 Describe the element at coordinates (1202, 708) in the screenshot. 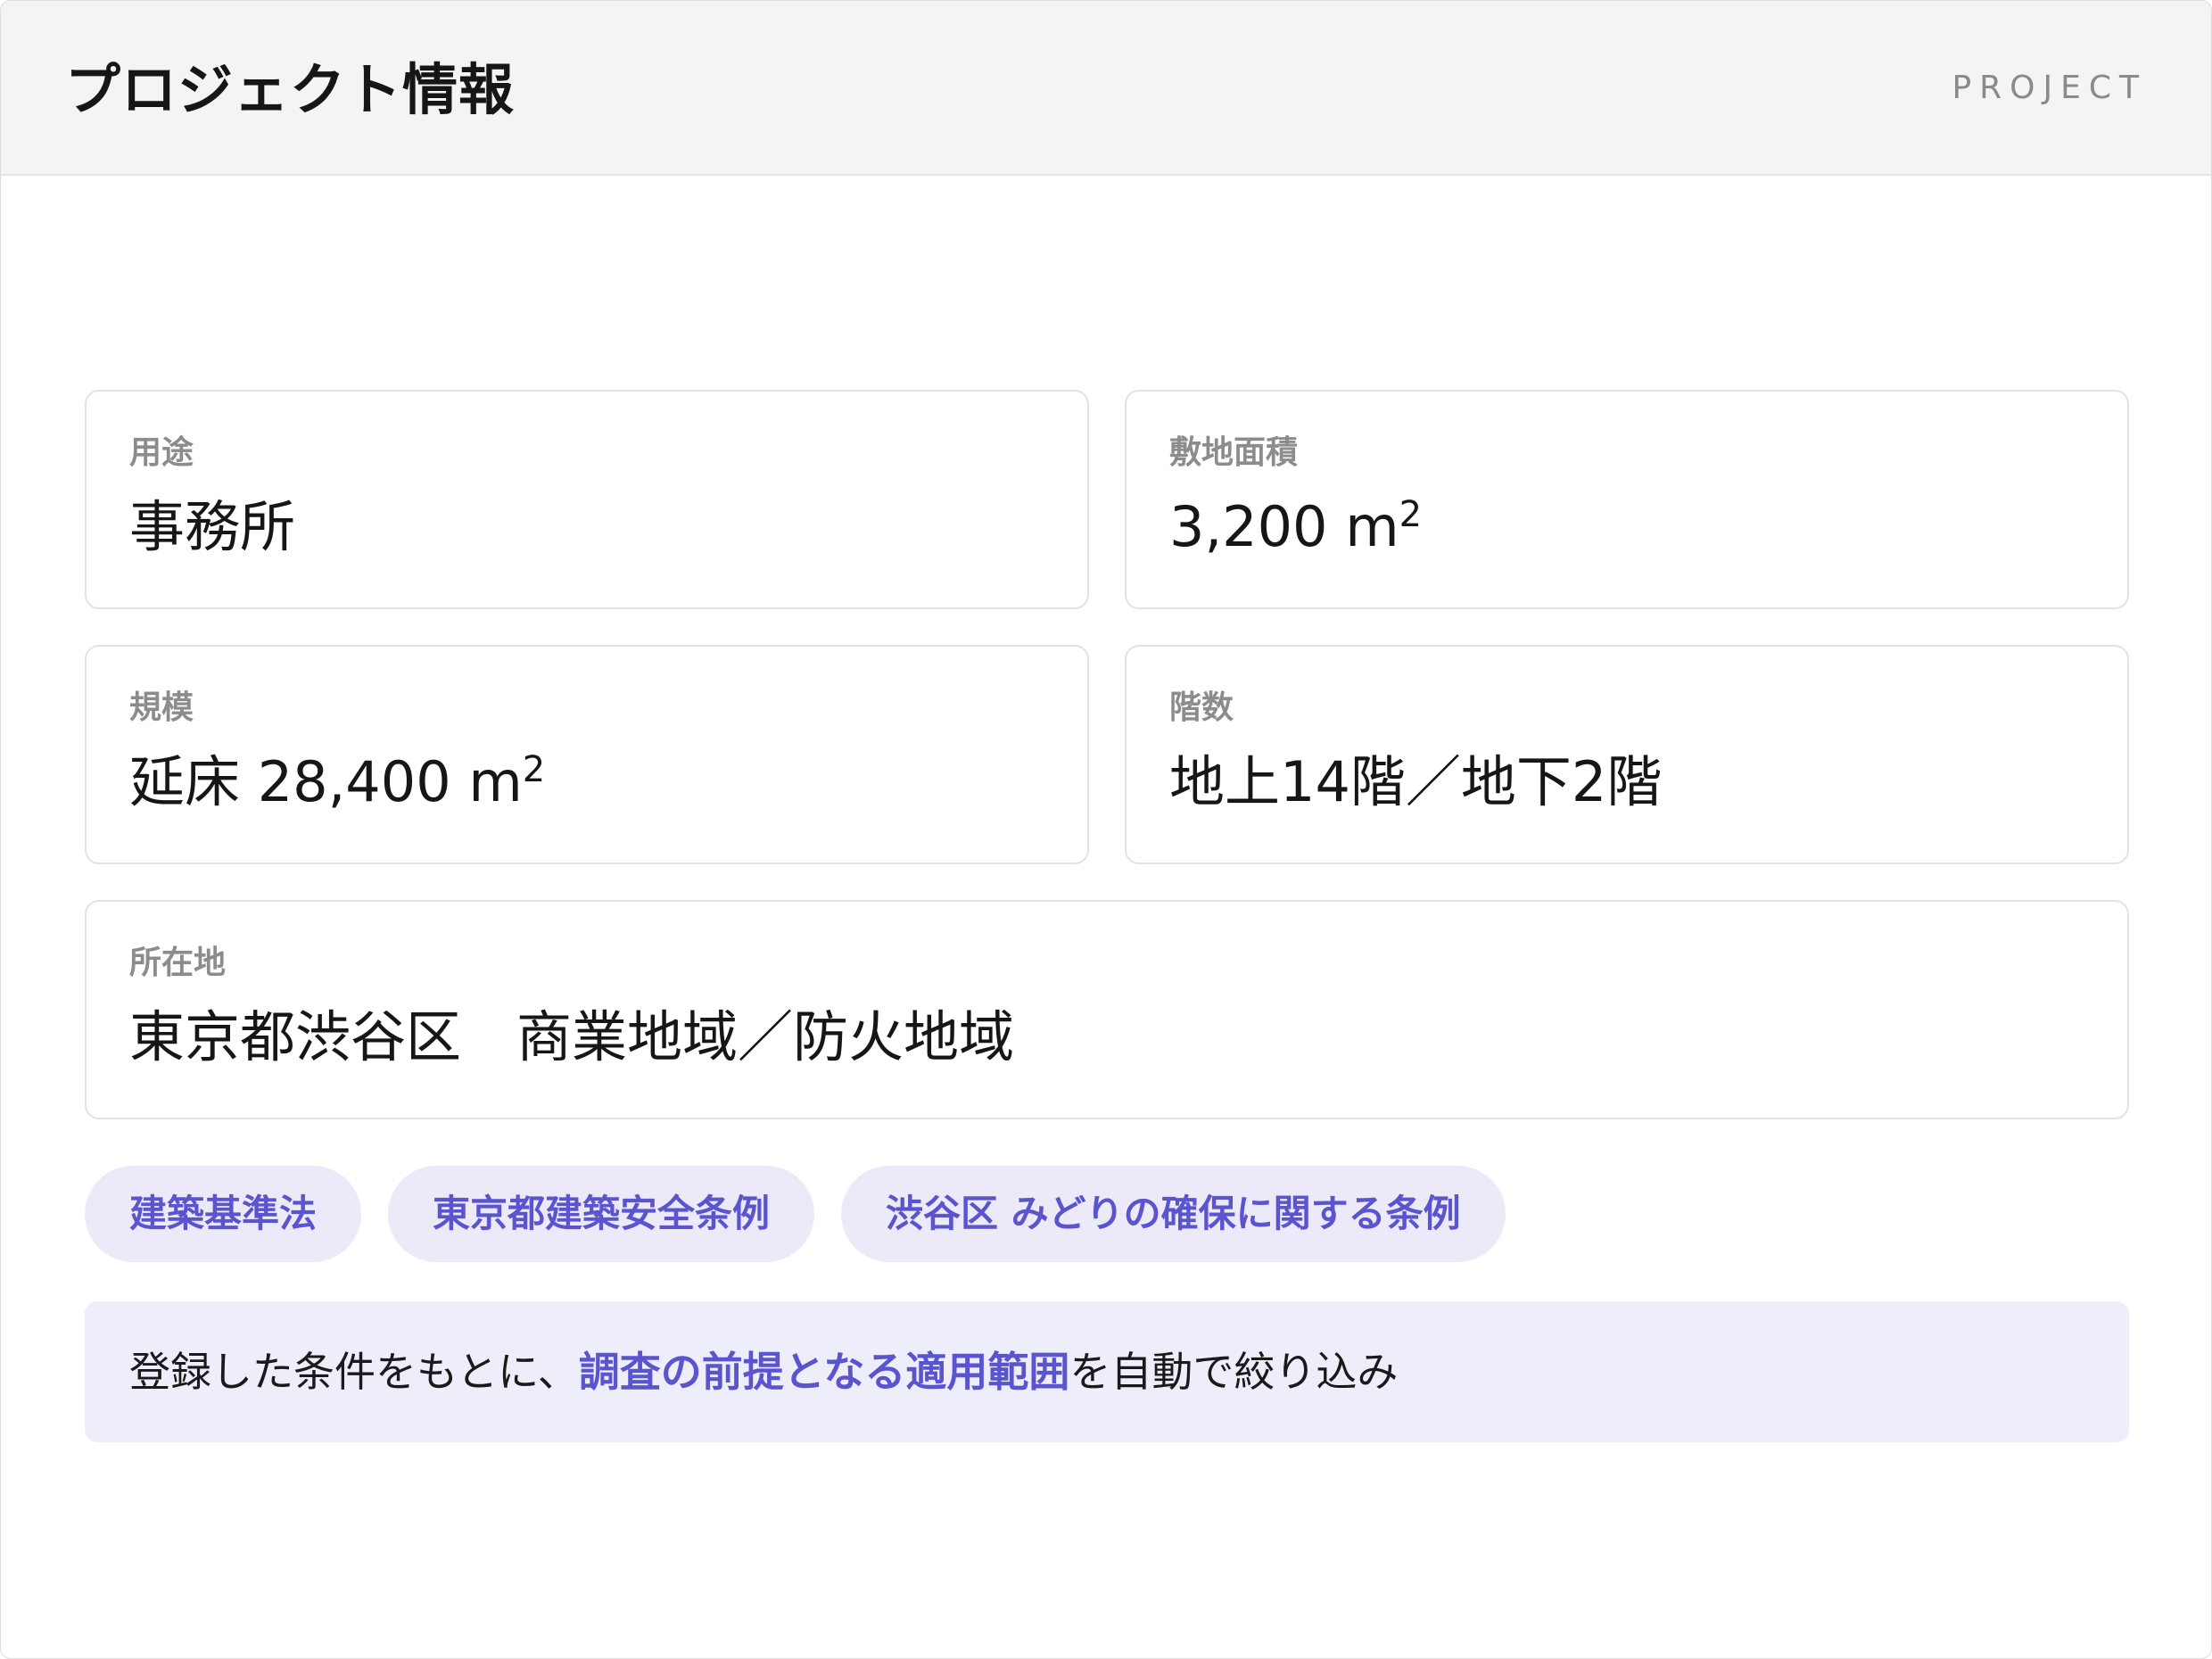

I see `floors-label: 階数` at that location.